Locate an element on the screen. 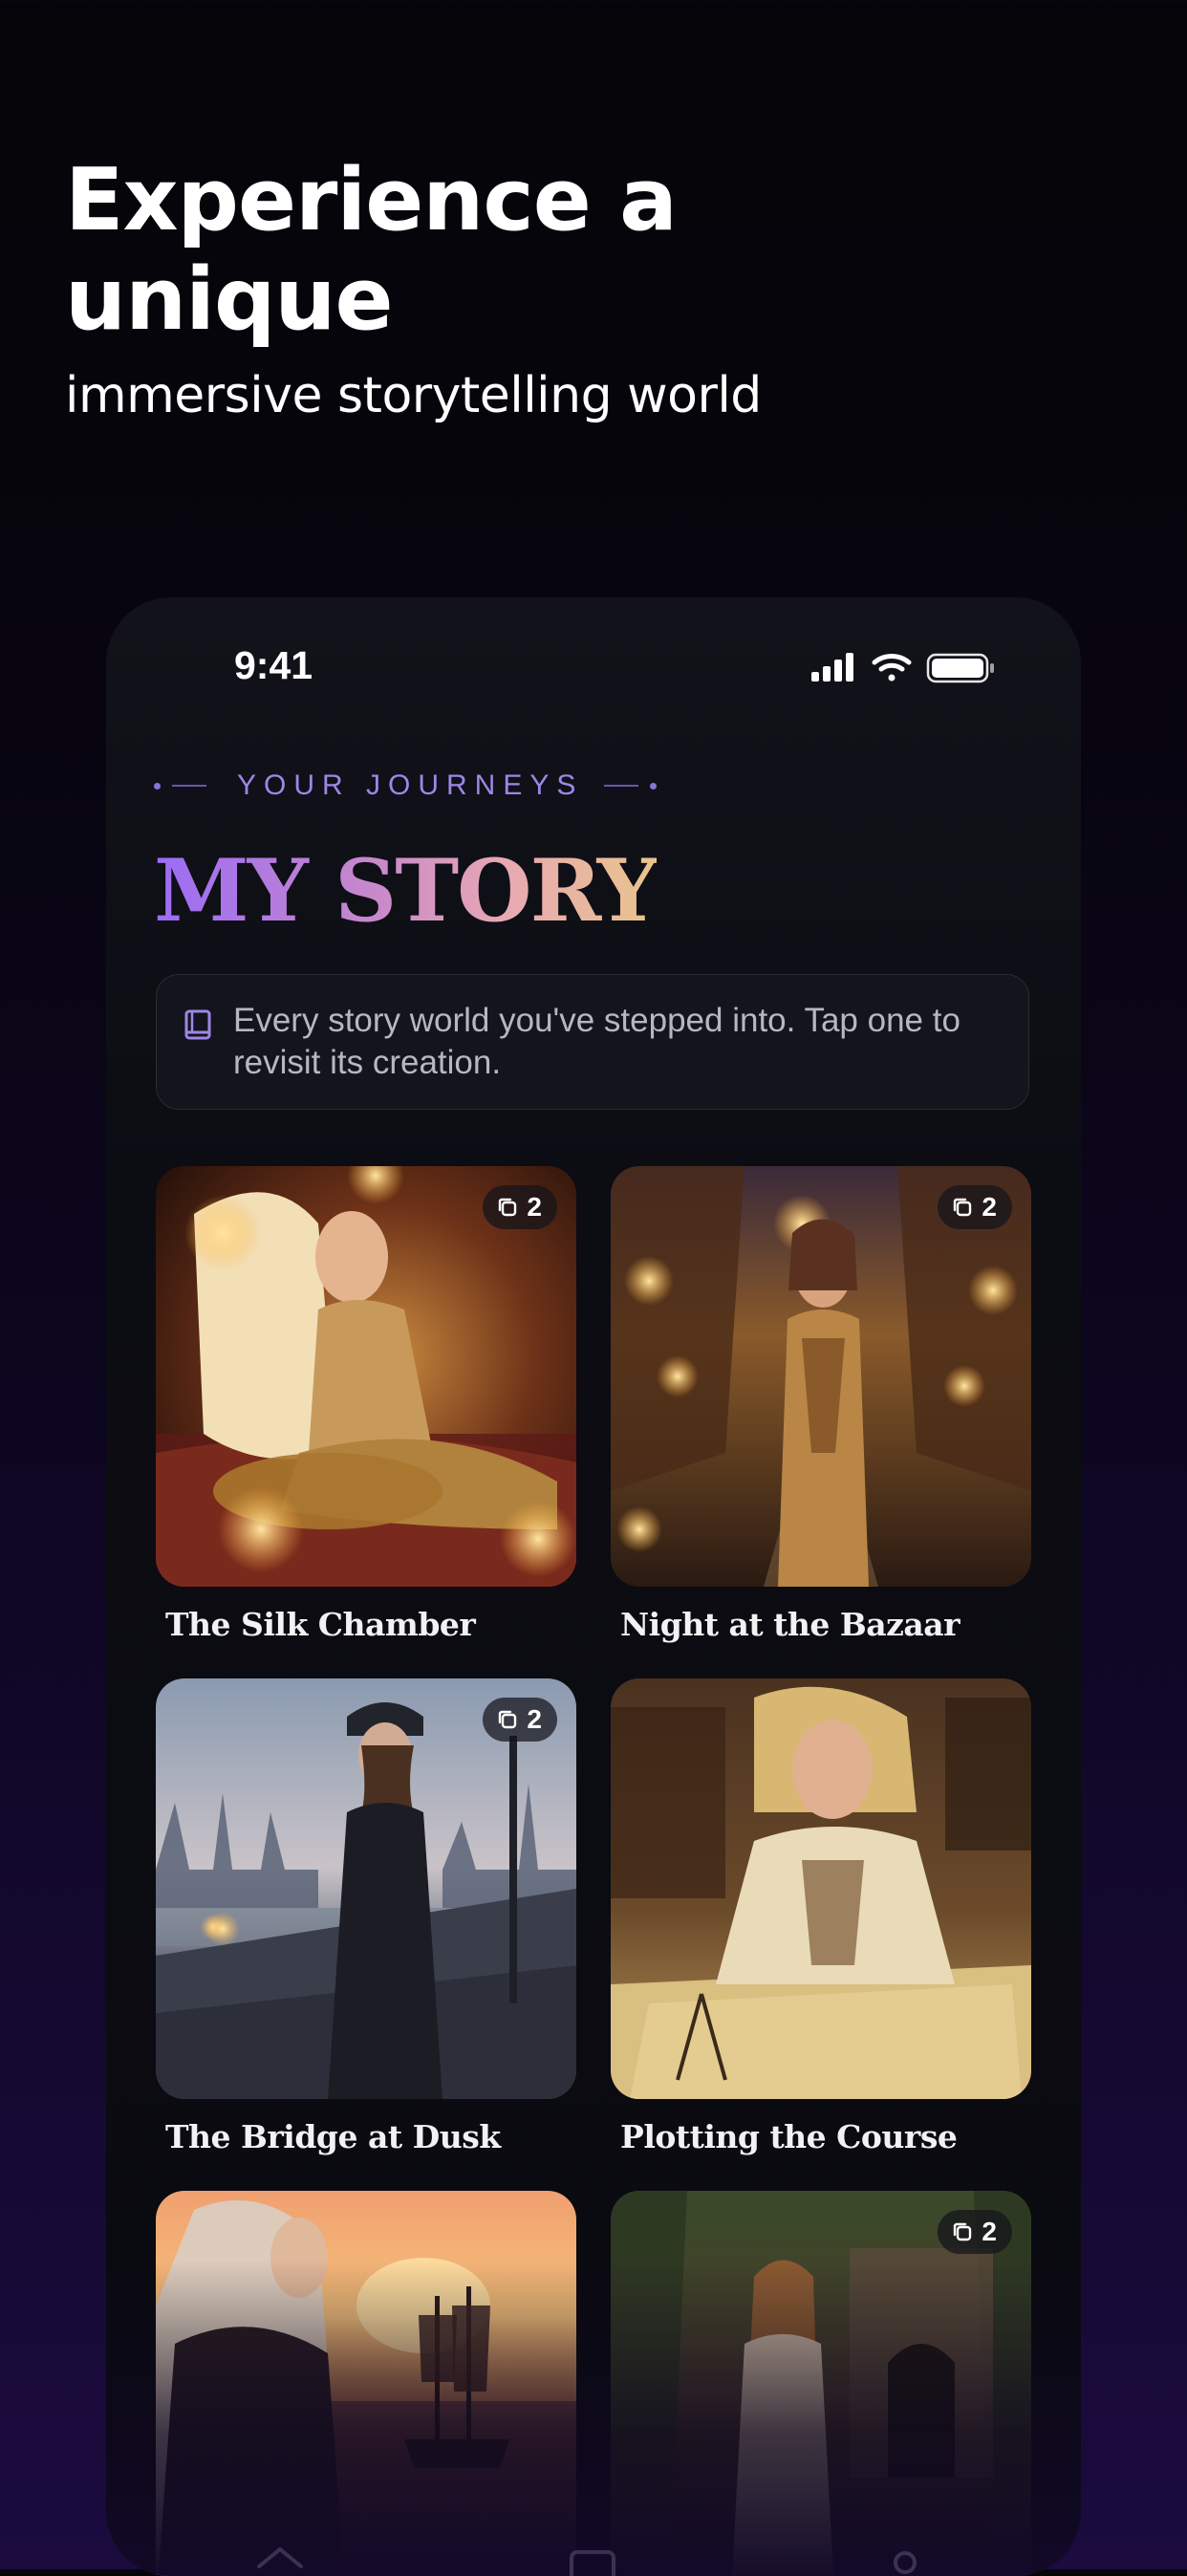 Image resolution: width=1187 pixels, height=2576 pixels. wifi-icon is located at coordinates (892, 668).